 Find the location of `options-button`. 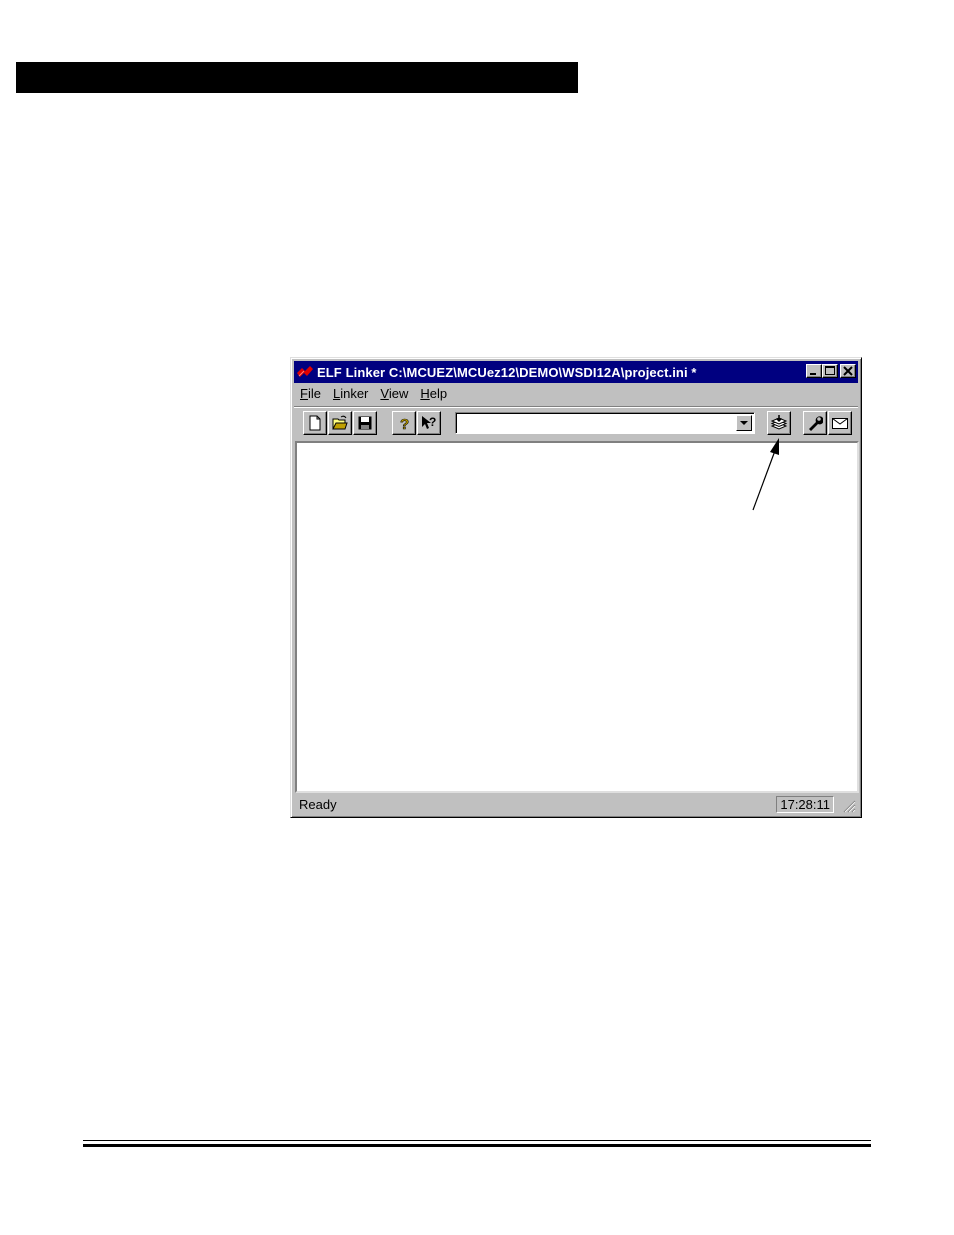

options-button is located at coordinates (815, 423).